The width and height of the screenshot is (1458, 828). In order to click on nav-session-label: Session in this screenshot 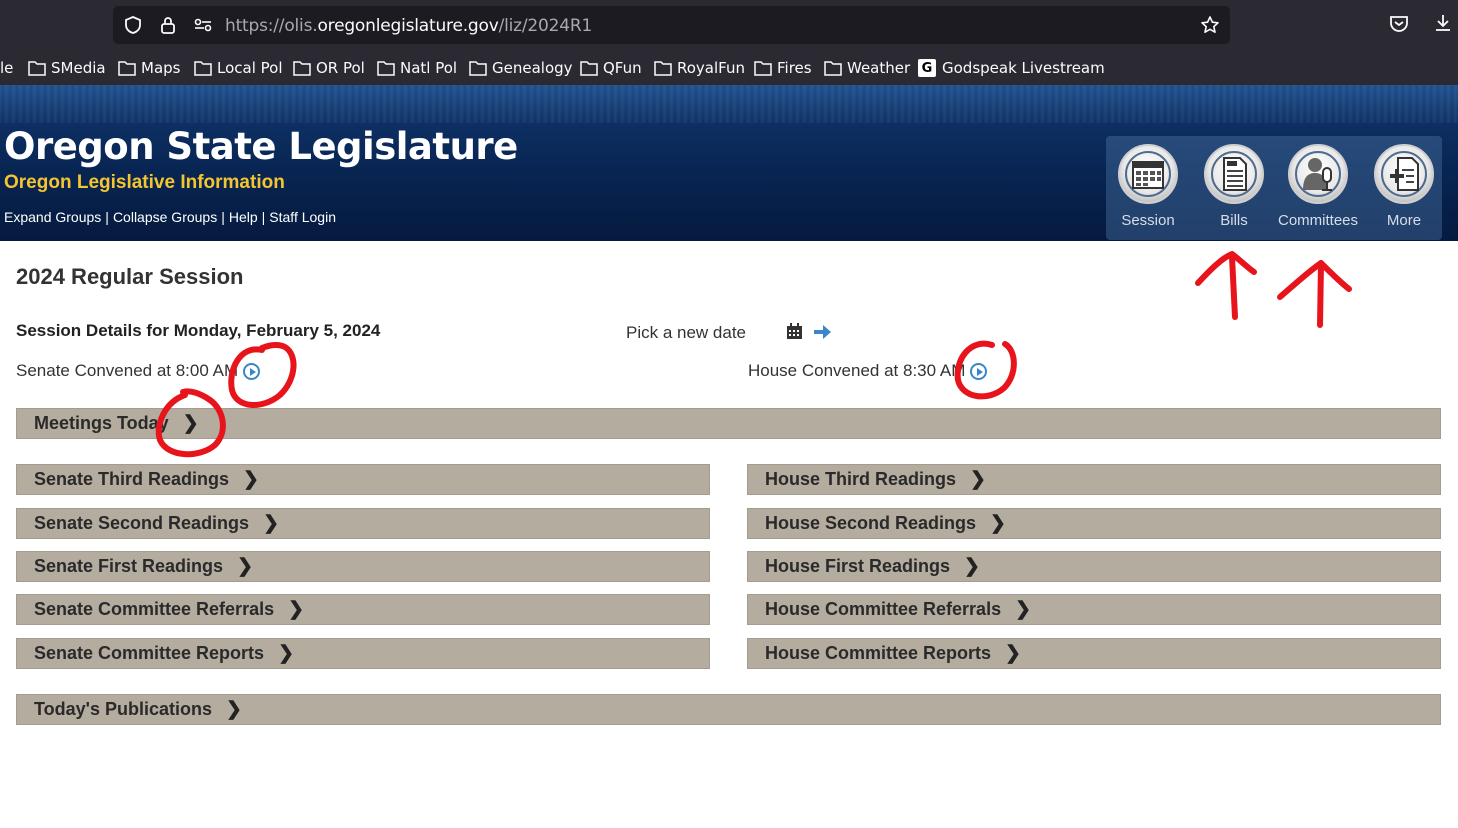, I will do `click(1148, 220)`.